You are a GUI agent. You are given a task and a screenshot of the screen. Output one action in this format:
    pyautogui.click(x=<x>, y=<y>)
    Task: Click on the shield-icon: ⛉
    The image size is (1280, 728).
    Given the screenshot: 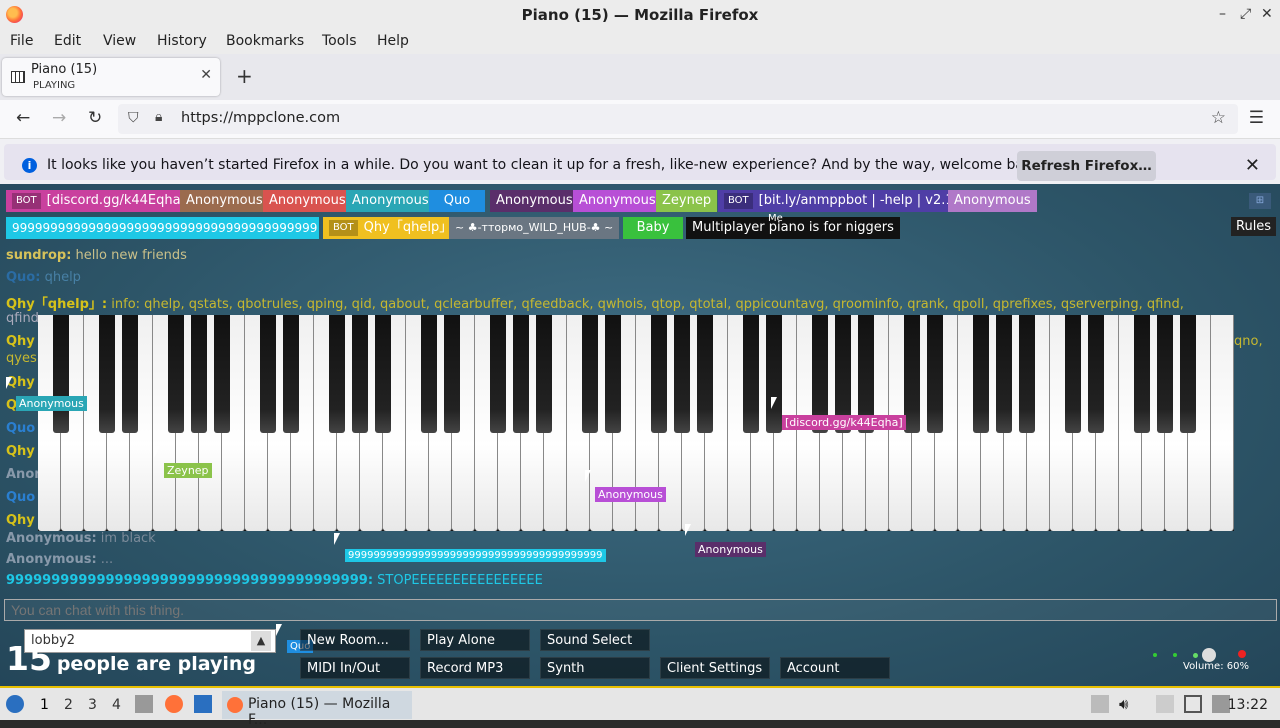 What is the action you would take?
    pyautogui.click(x=133, y=118)
    